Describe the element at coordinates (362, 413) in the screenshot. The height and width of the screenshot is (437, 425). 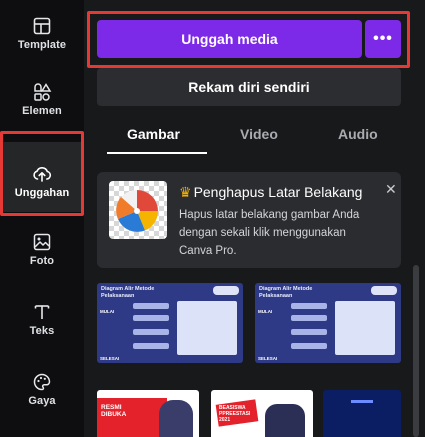
I see `upload-thumbnail` at that location.